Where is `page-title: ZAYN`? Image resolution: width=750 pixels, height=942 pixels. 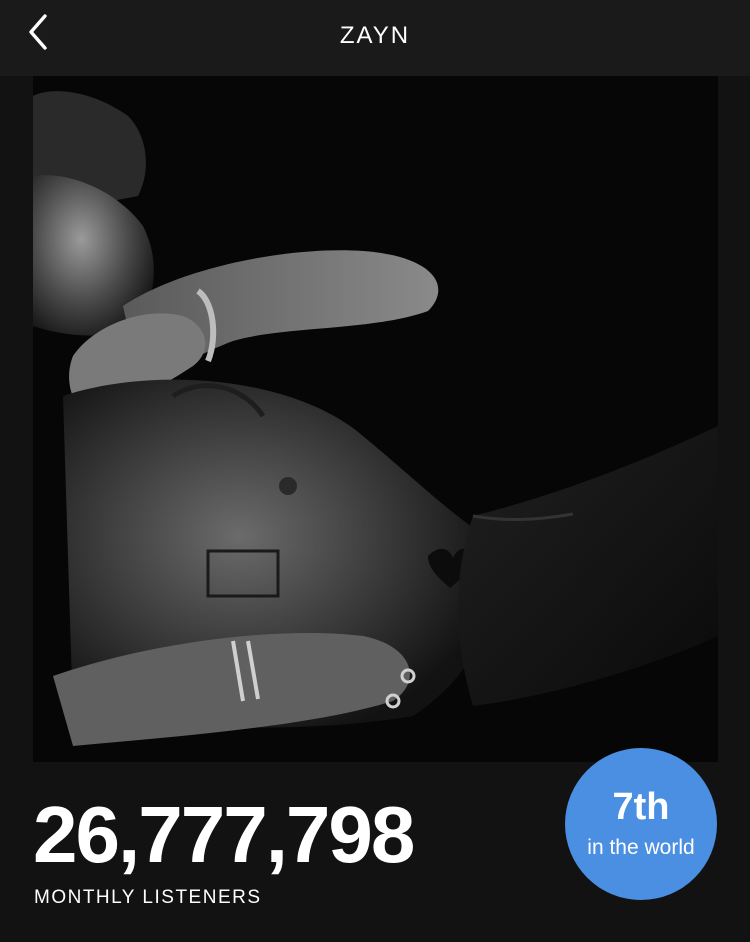
page-title: ZAYN is located at coordinates (375, 35).